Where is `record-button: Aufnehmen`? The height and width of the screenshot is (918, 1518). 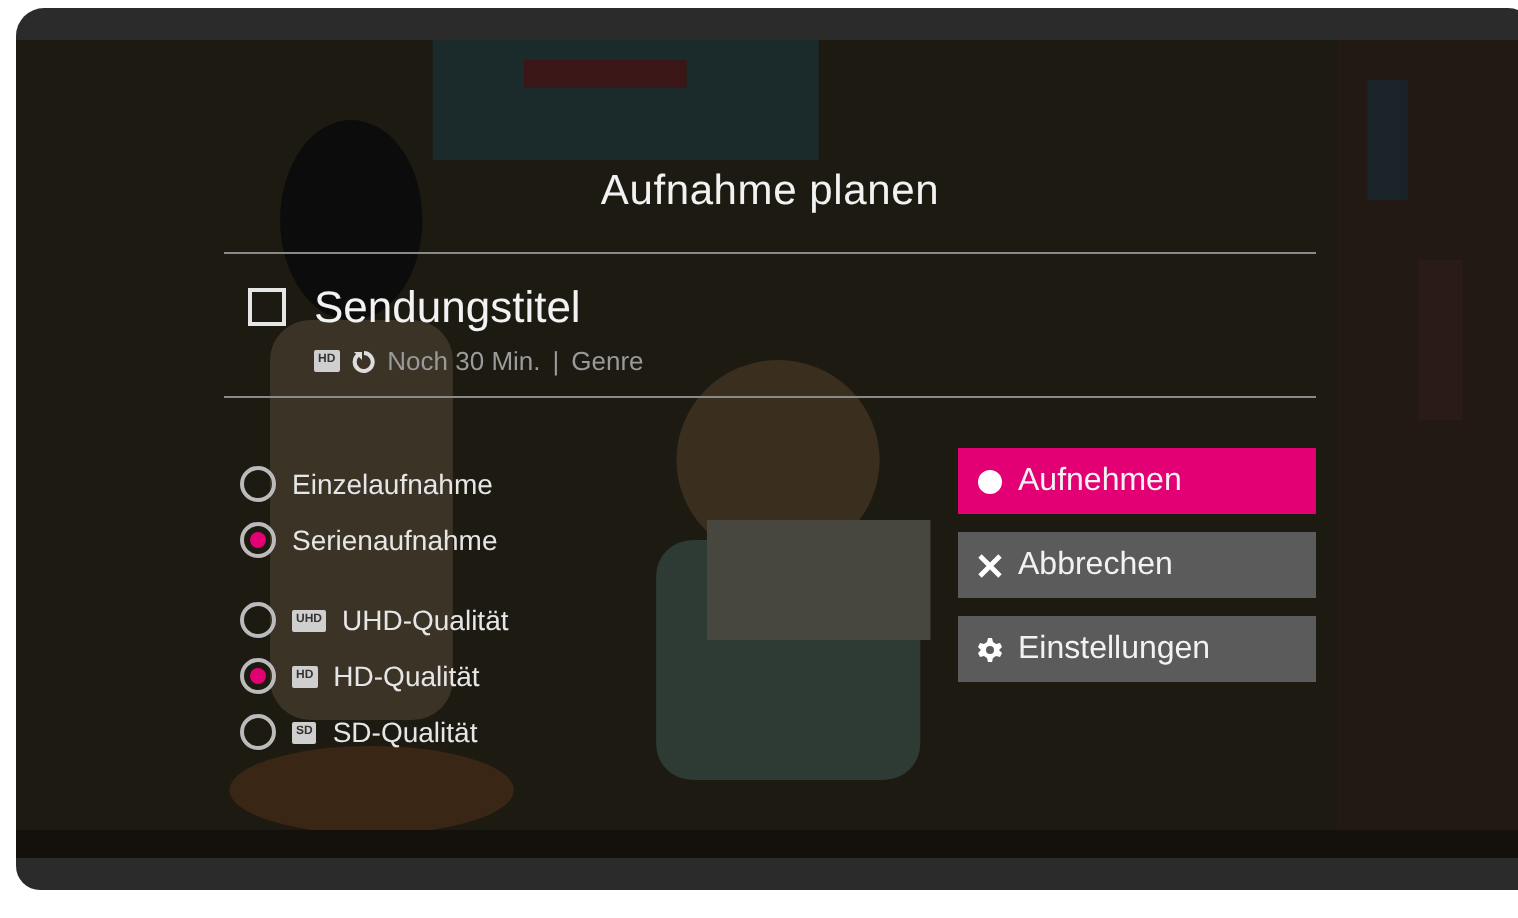 record-button: Aufnehmen is located at coordinates (1137, 481).